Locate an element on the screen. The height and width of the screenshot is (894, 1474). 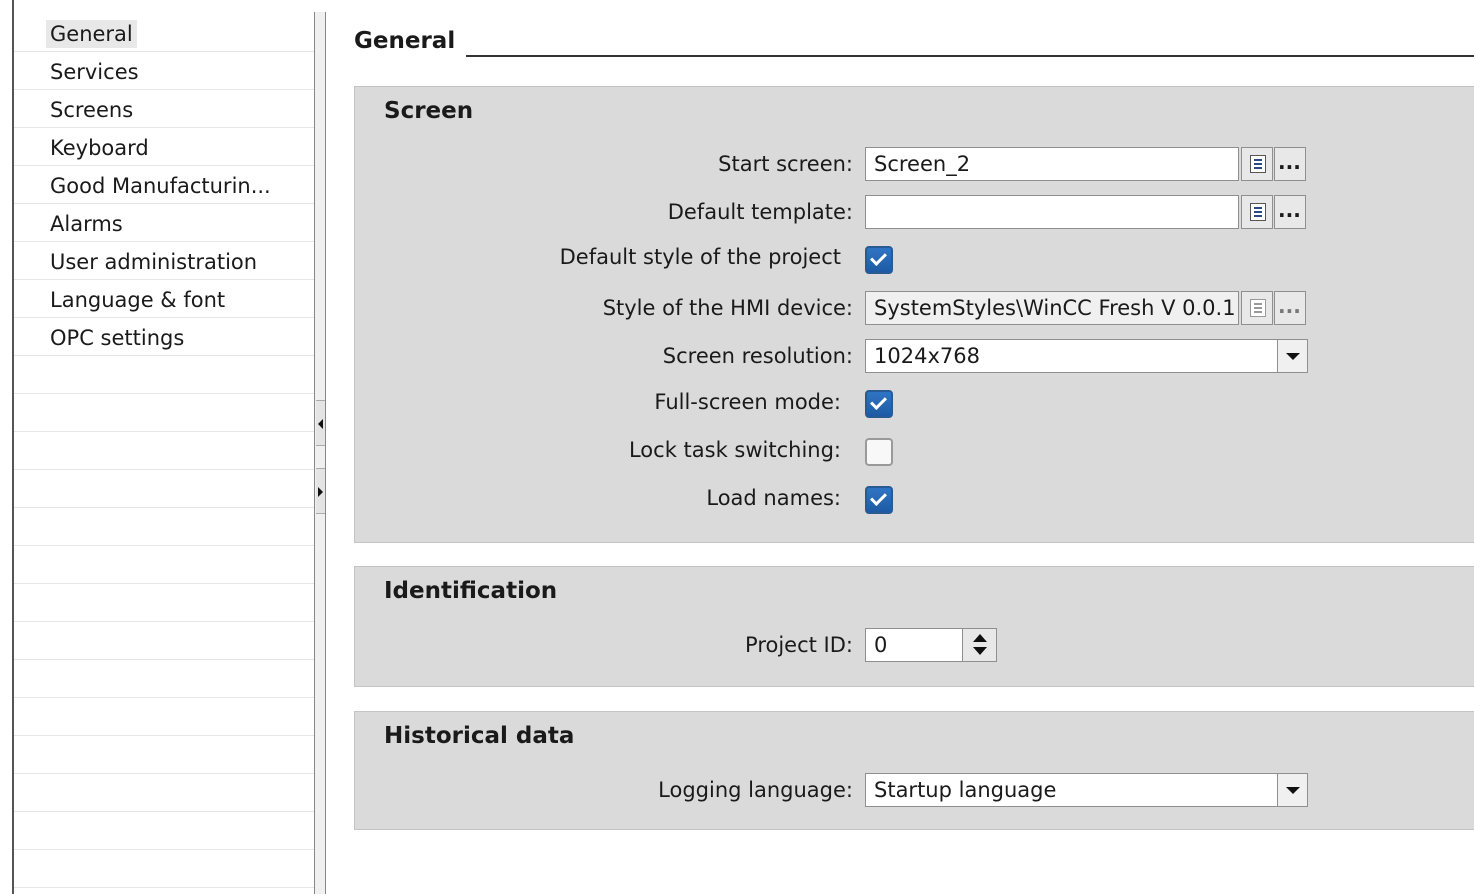
group-title: Historical data is located at coordinates (479, 736).